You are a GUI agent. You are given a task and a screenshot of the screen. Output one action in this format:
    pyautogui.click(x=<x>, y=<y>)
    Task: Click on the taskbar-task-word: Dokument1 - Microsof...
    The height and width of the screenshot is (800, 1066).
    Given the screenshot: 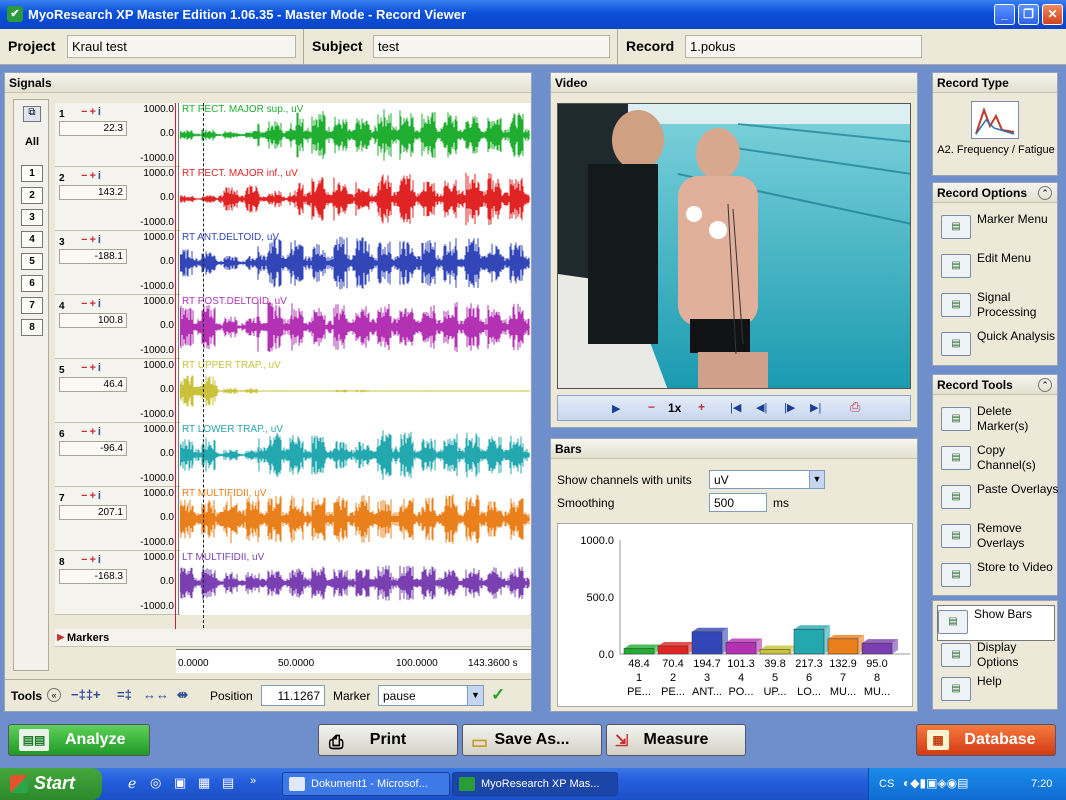 What is the action you would take?
    pyautogui.click(x=366, y=784)
    